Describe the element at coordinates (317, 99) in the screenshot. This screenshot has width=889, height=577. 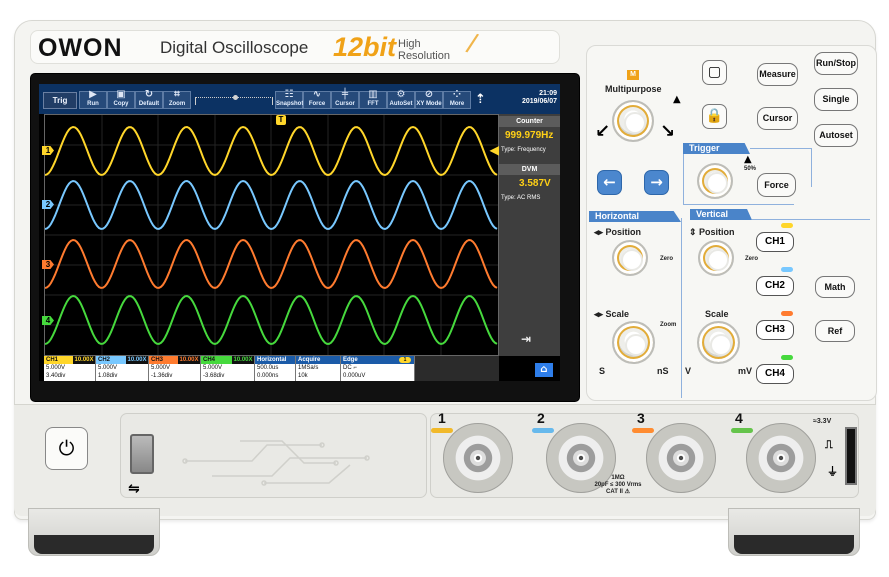
I see `force-button-screen: ∿ Force` at that location.